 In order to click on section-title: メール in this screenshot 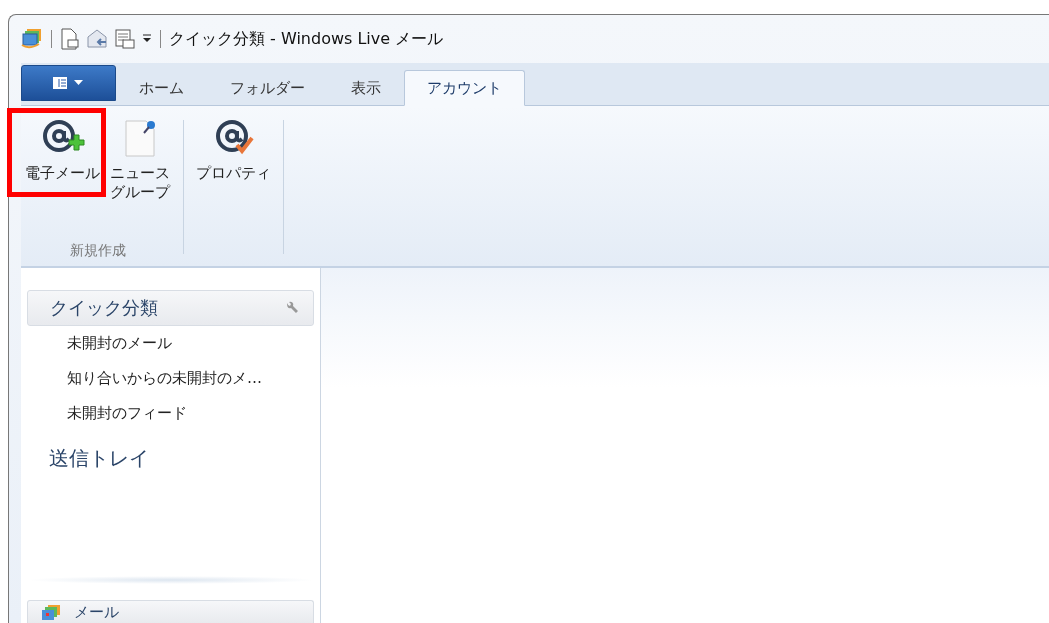, I will do `click(96, 612)`.